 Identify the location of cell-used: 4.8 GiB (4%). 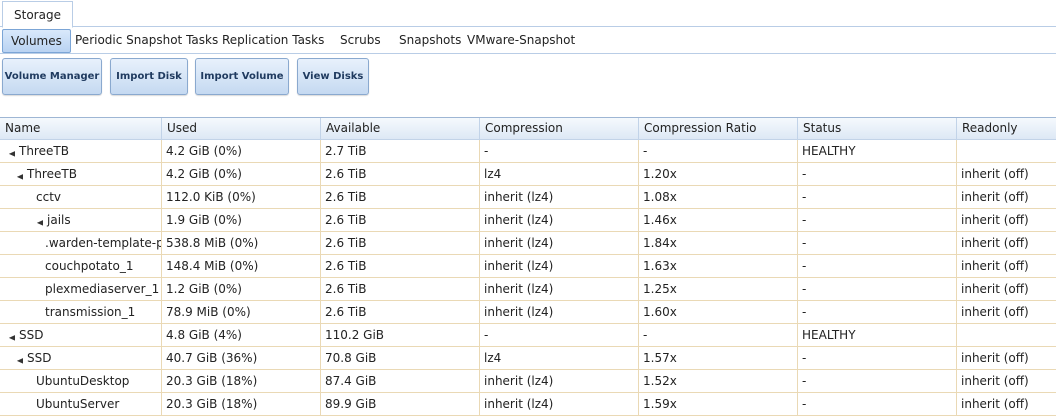
(240, 335).